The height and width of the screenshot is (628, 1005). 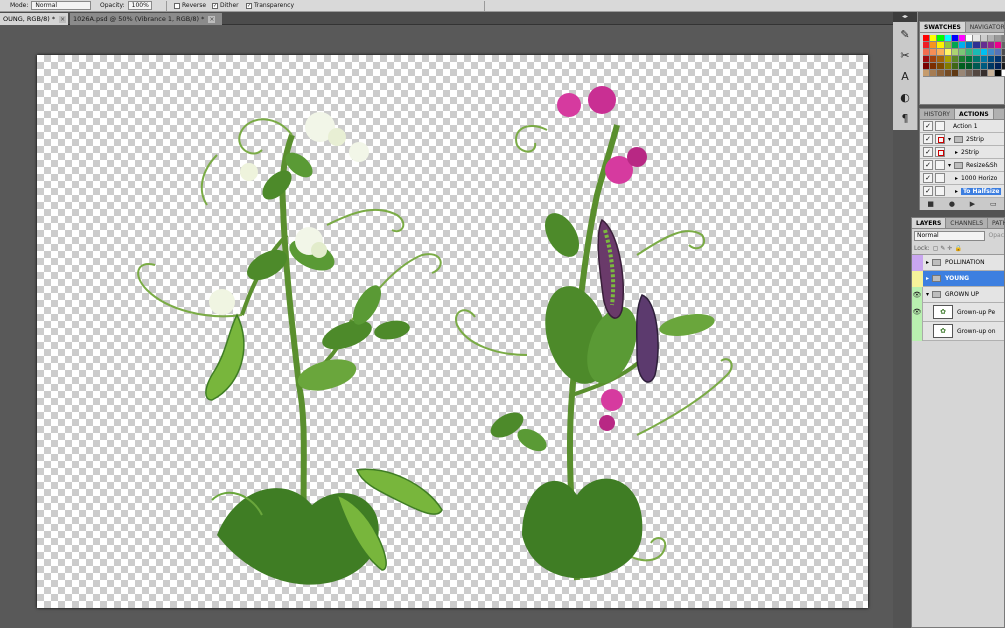 I want to click on layer-grown-up-on: ✿ Grown-up on, so click(x=958, y=331).